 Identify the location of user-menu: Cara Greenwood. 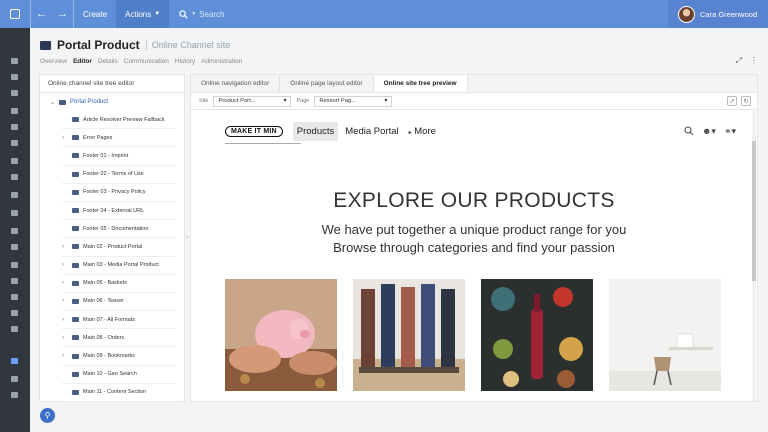
(718, 14).